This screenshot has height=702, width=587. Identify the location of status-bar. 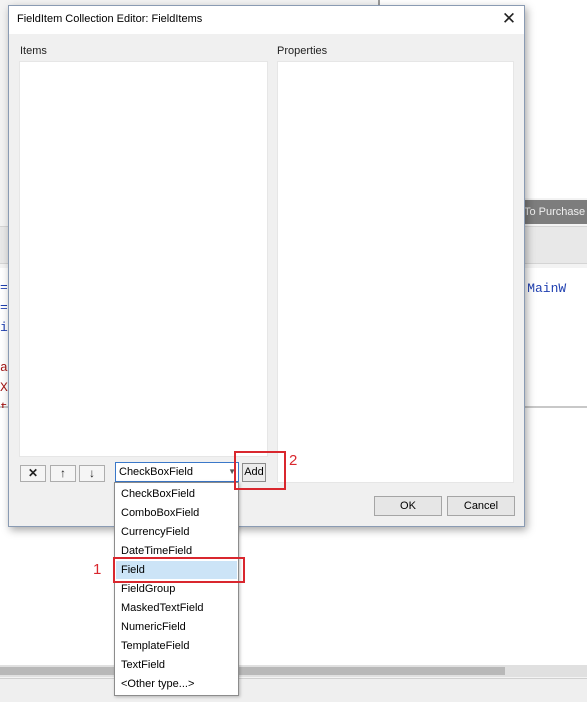
(293, 690).